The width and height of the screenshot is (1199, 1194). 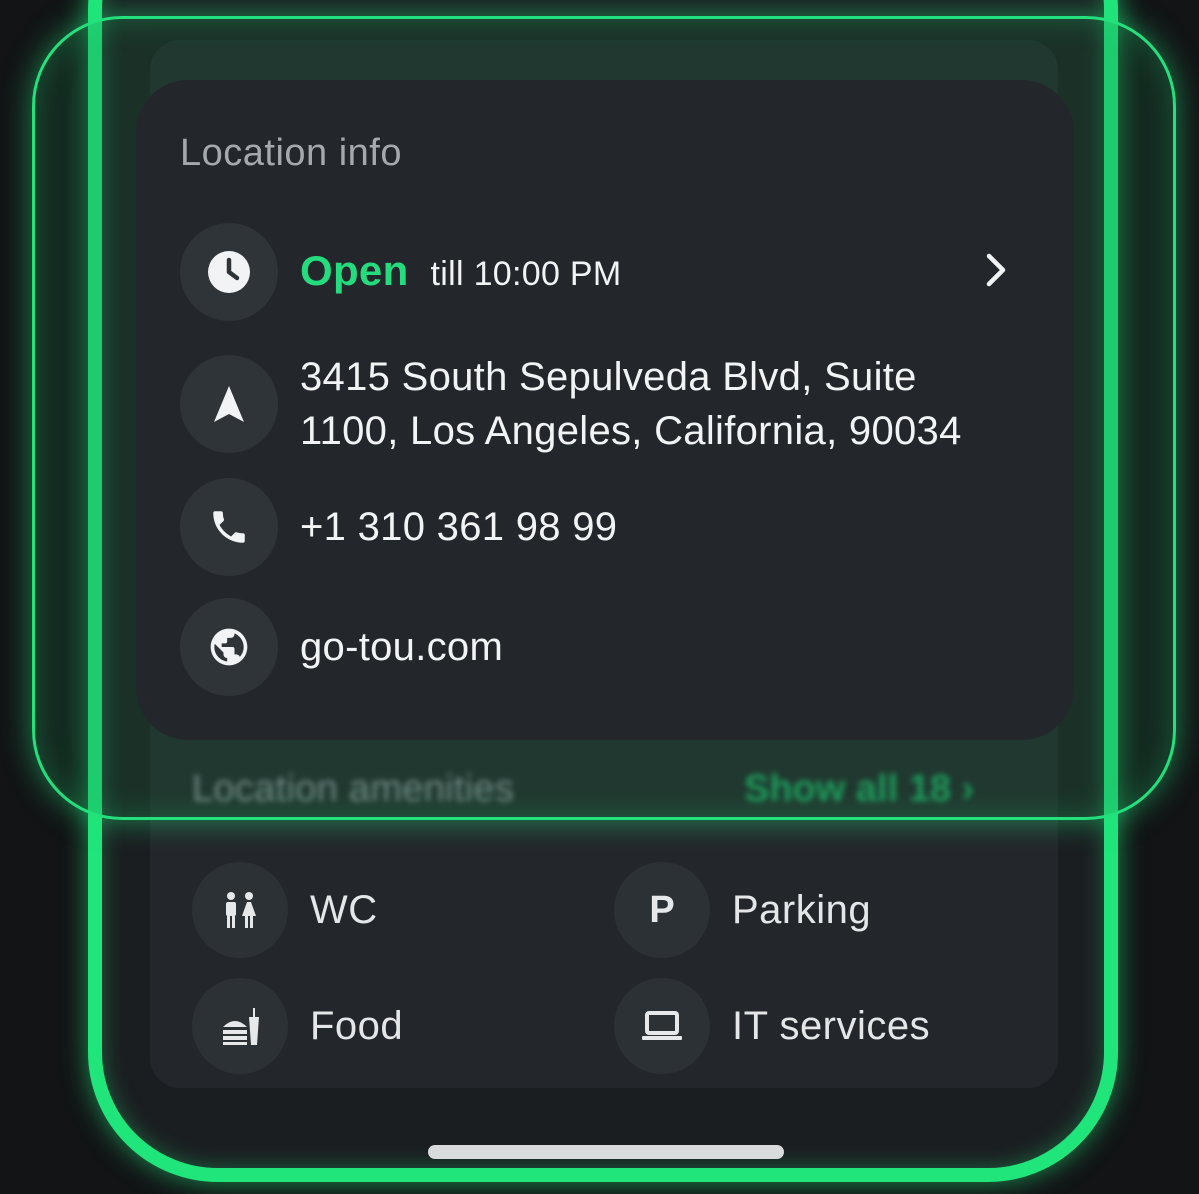 I want to click on laptop-icon, so click(x=662, y=1026).